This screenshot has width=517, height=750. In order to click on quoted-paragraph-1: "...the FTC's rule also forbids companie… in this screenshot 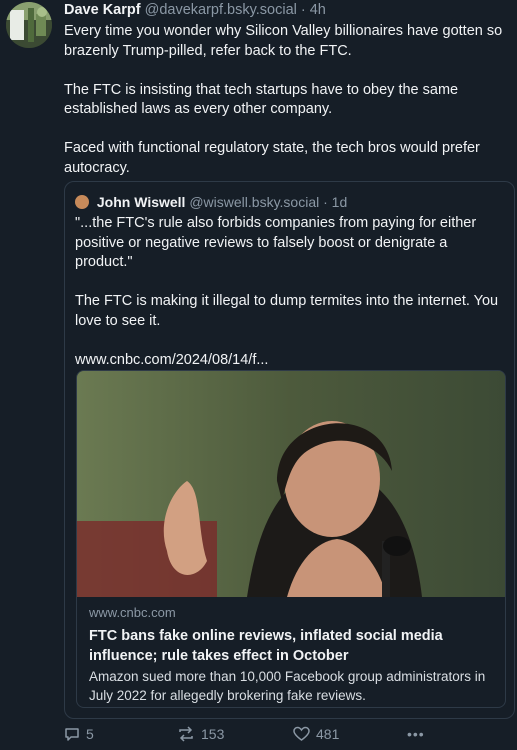, I will do `click(276, 242)`.